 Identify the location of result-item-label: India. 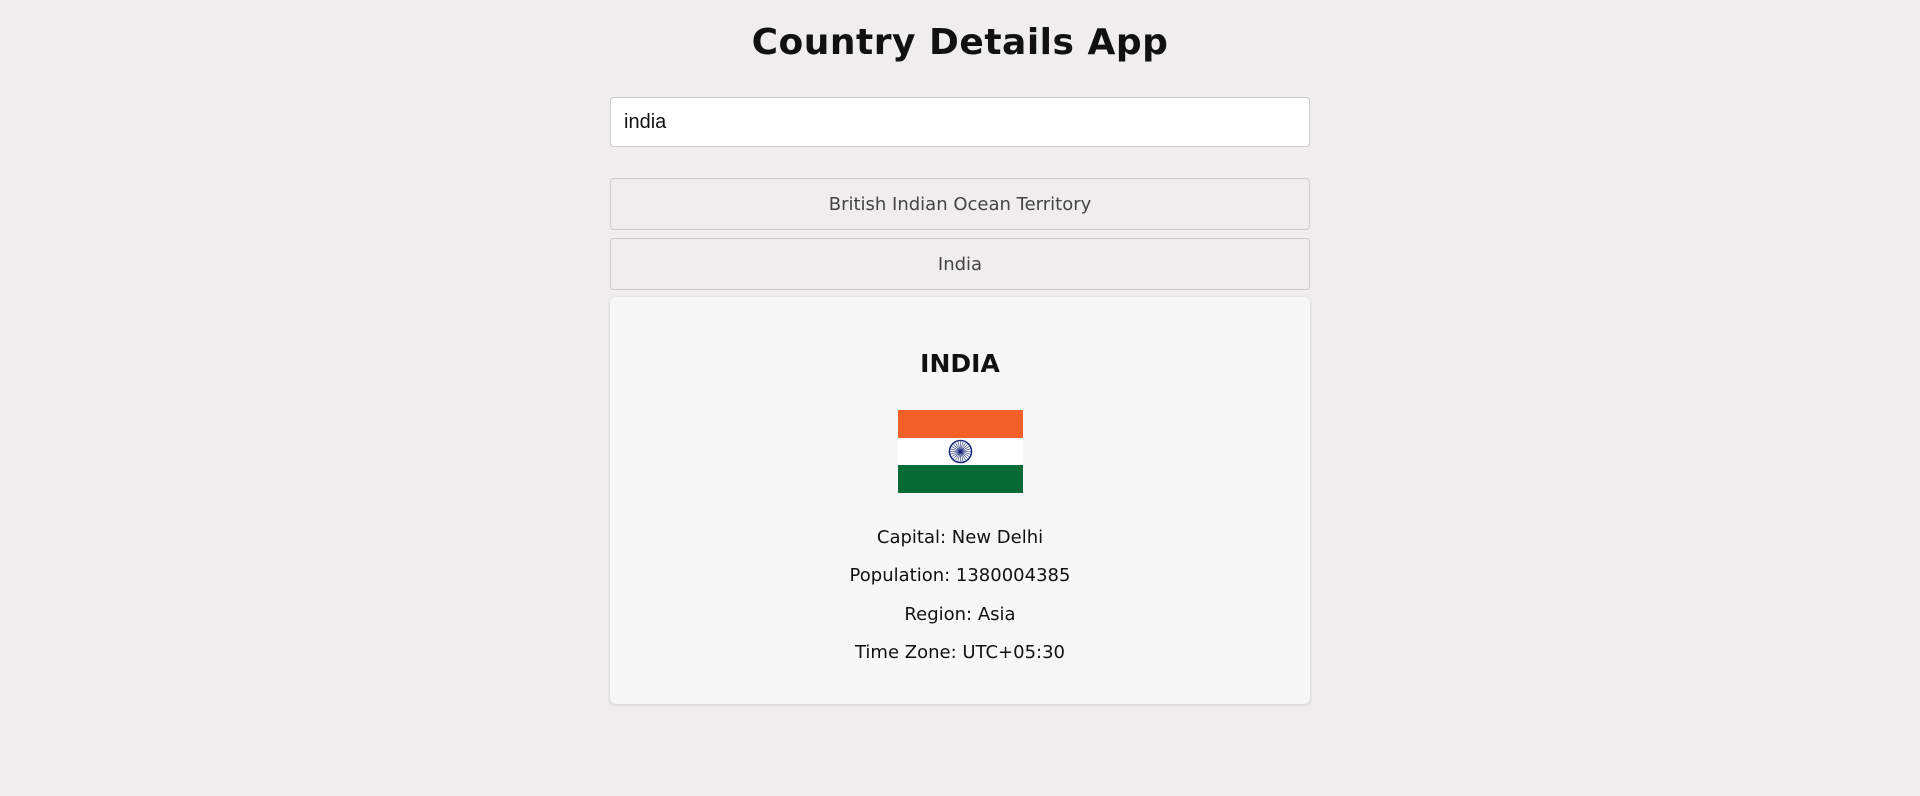
(960, 264).